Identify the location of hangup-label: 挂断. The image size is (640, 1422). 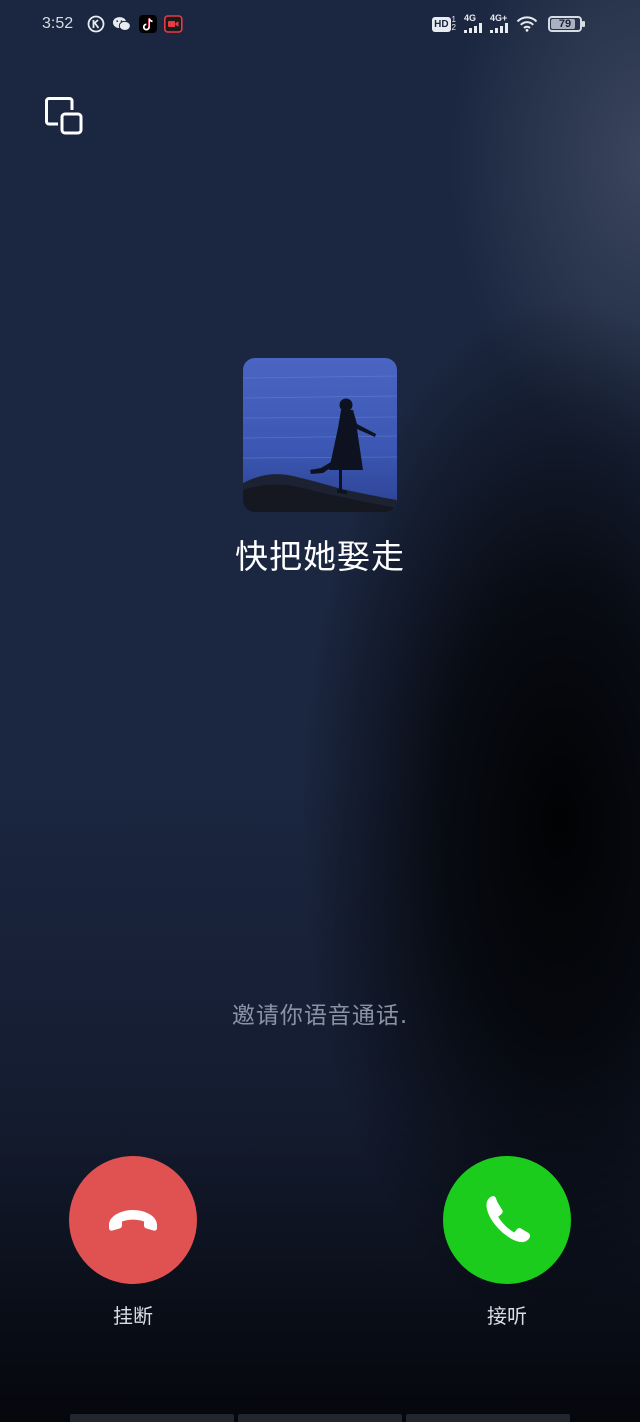
(133, 1316).